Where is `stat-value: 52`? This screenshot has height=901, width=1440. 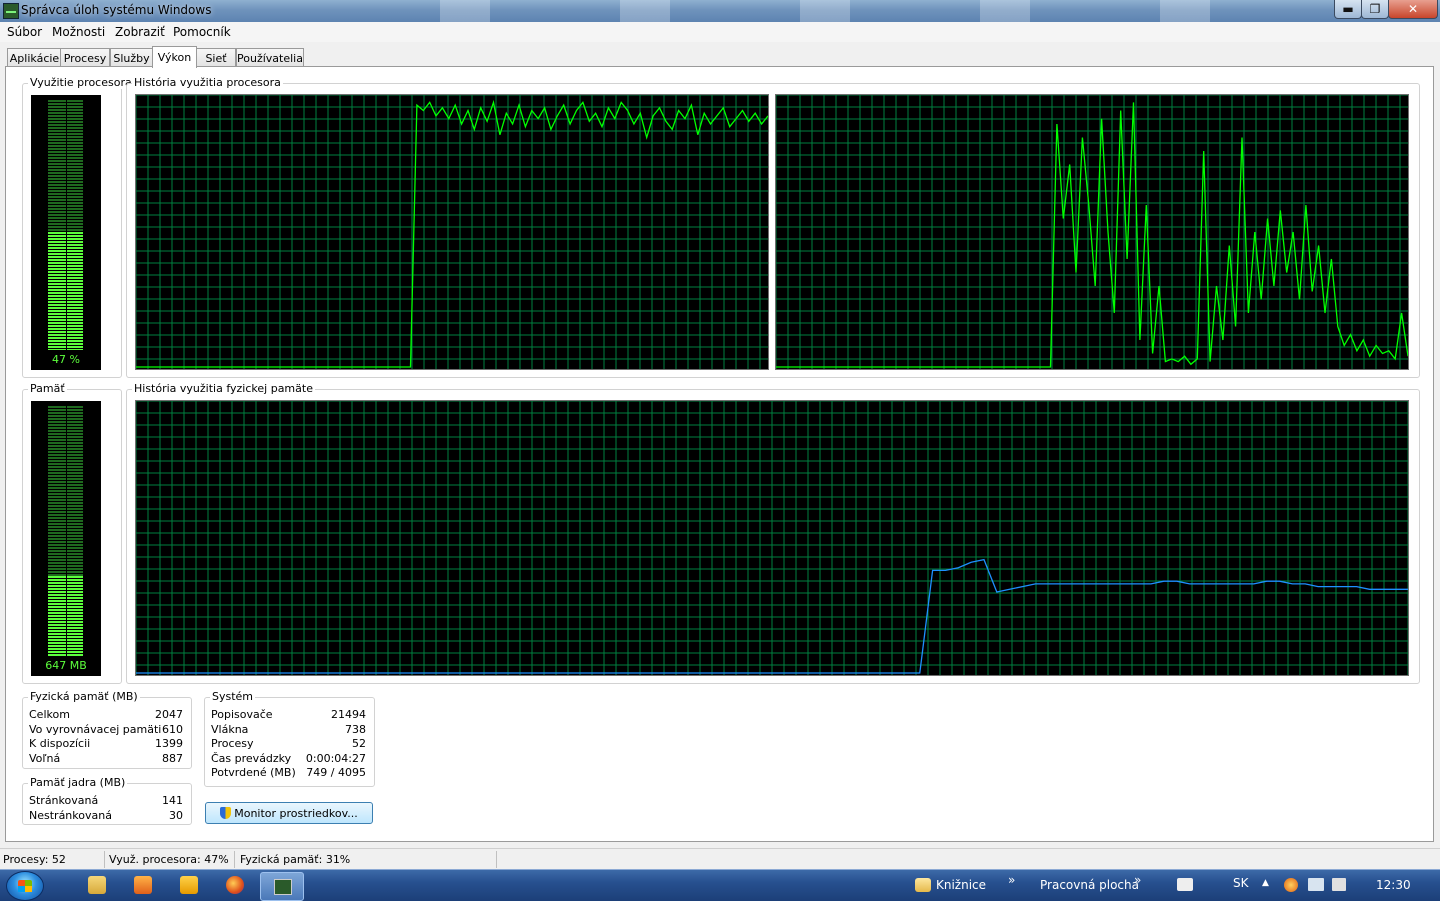
stat-value: 52 is located at coordinates (359, 743).